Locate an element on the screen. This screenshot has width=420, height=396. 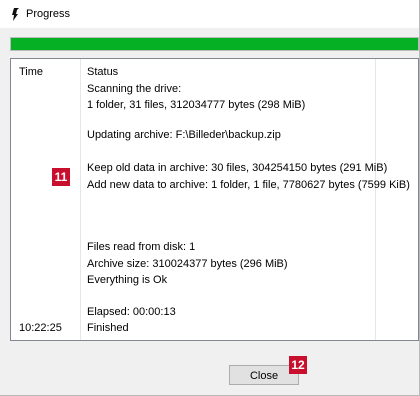
title-bar: Progress is located at coordinates (209, 14).